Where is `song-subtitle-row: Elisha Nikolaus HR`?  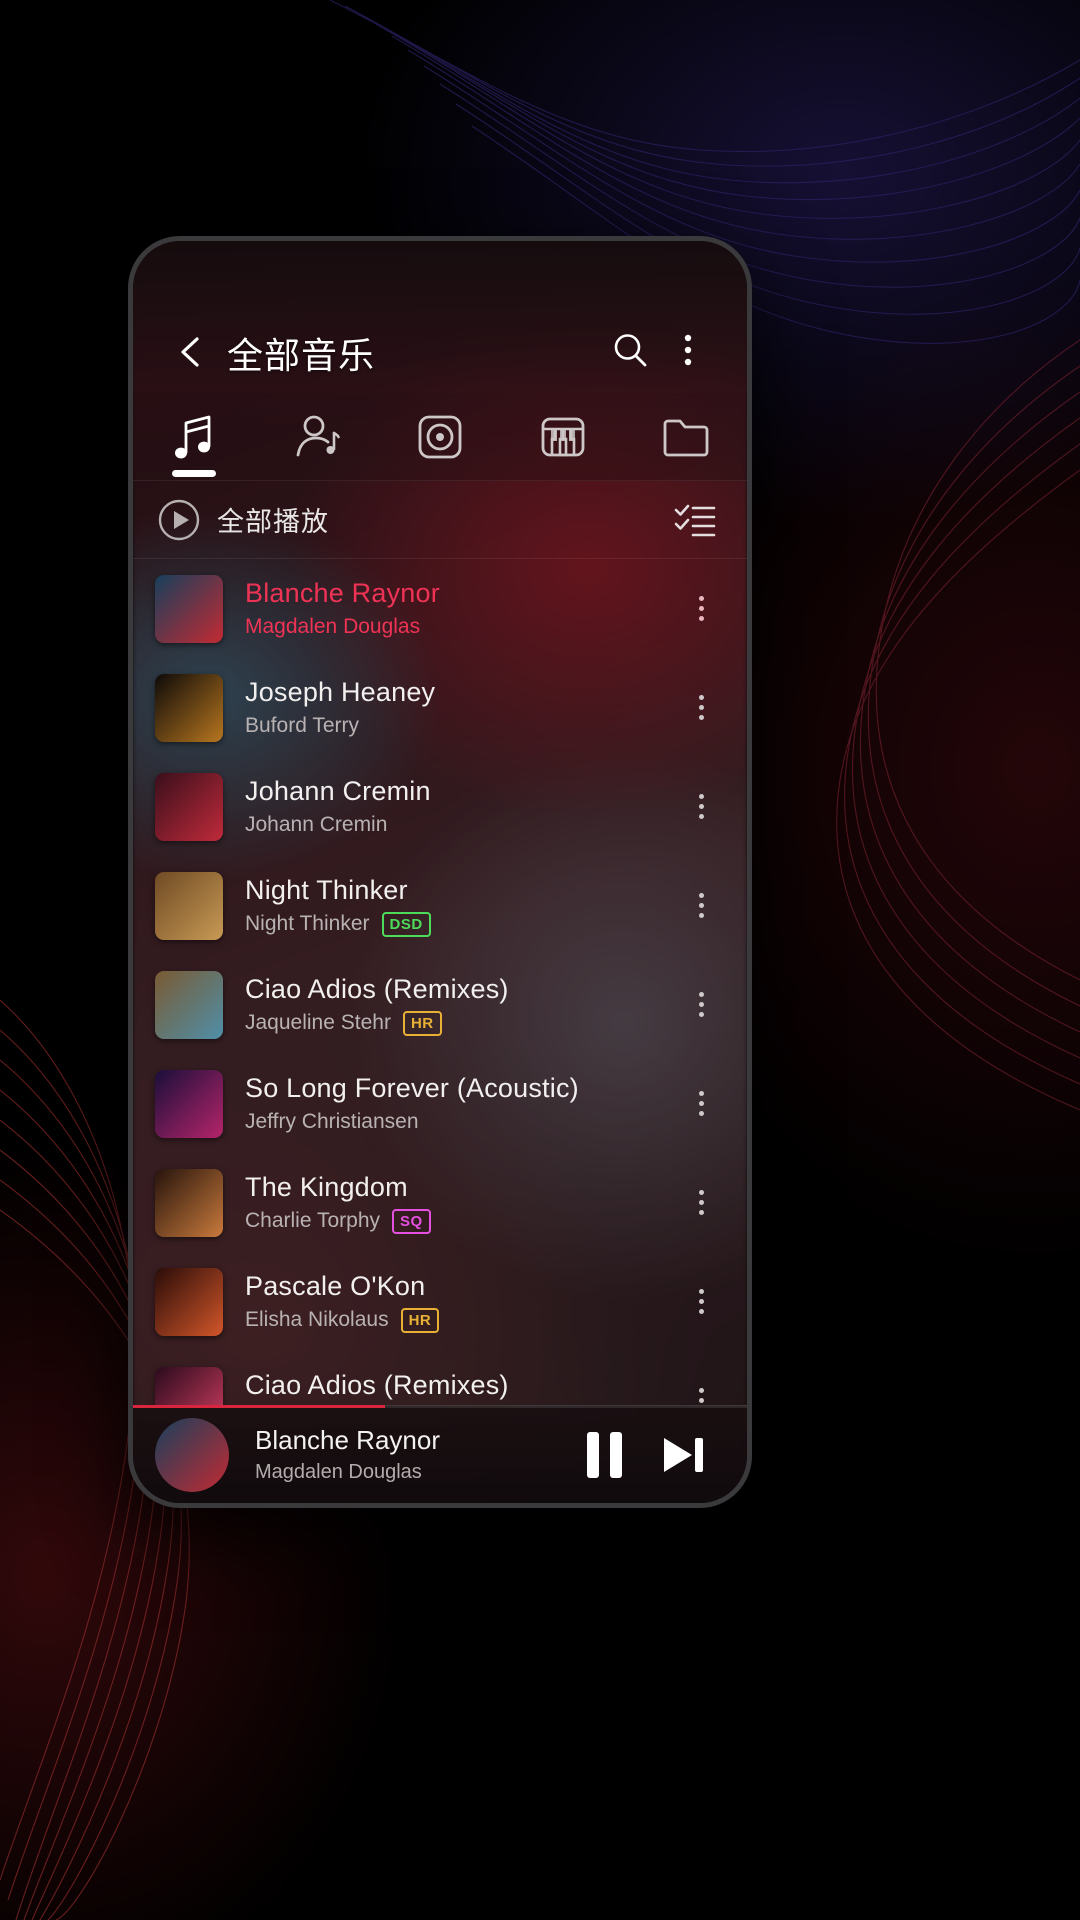 song-subtitle-row: Elisha Nikolaus HR is located at coordinates (461, 1320).